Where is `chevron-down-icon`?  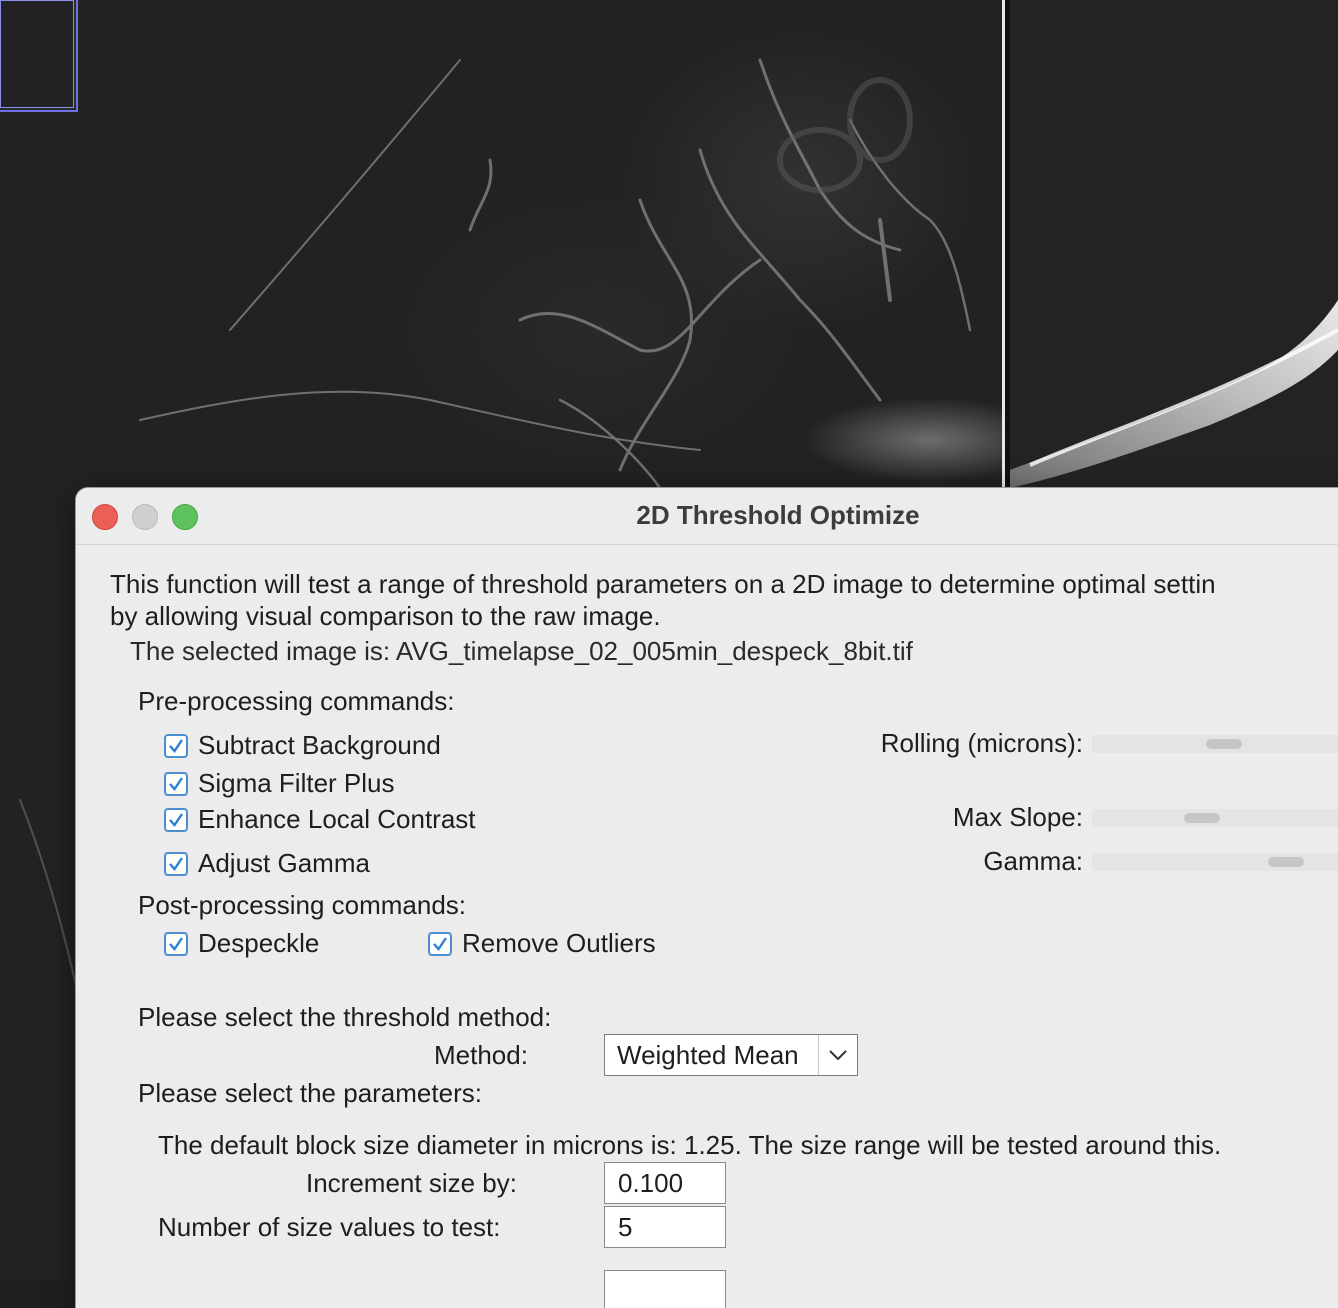 chevron-down-icon is located at coordinates (837, 1055).